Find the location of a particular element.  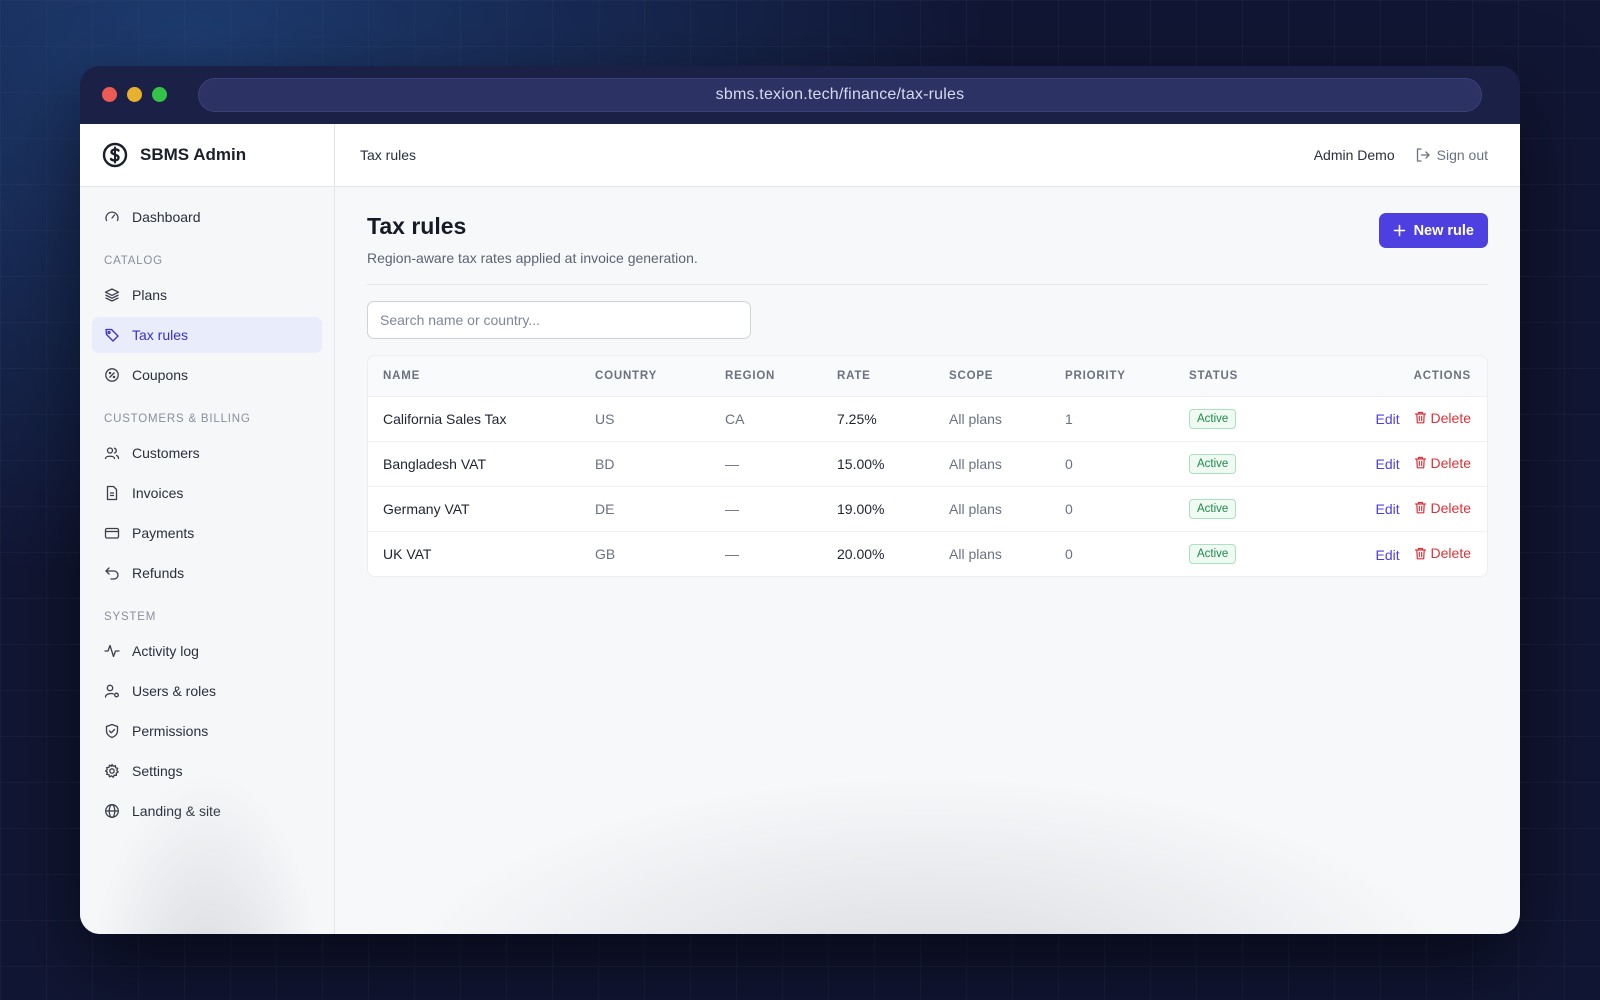

user-gear-icon is located at coordinates (111, 691).